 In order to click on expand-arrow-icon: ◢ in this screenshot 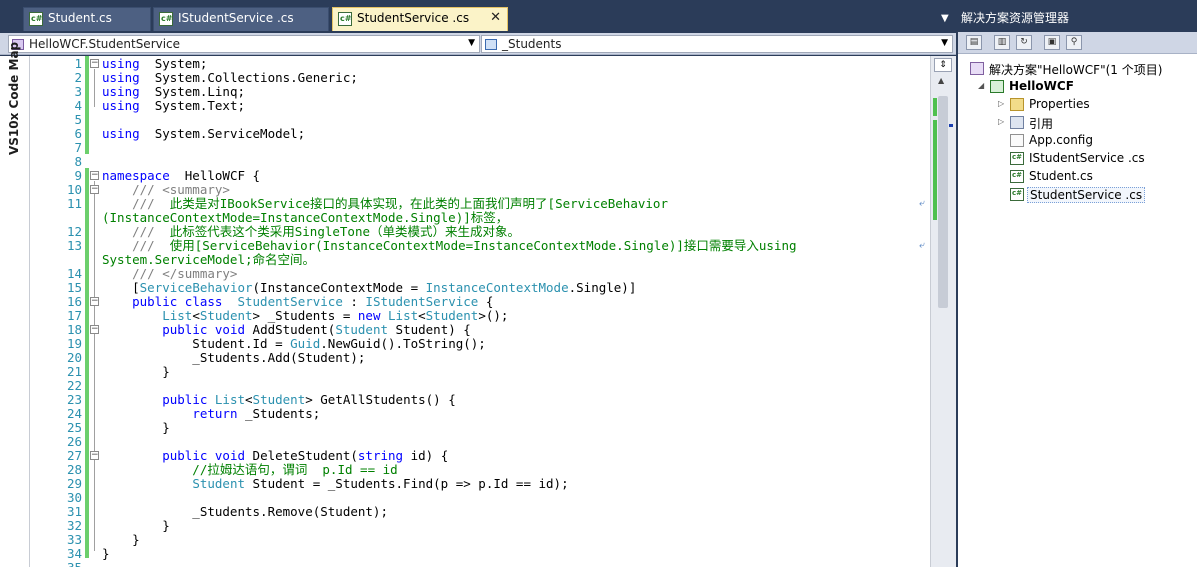, I will do `click(981, 85)`.